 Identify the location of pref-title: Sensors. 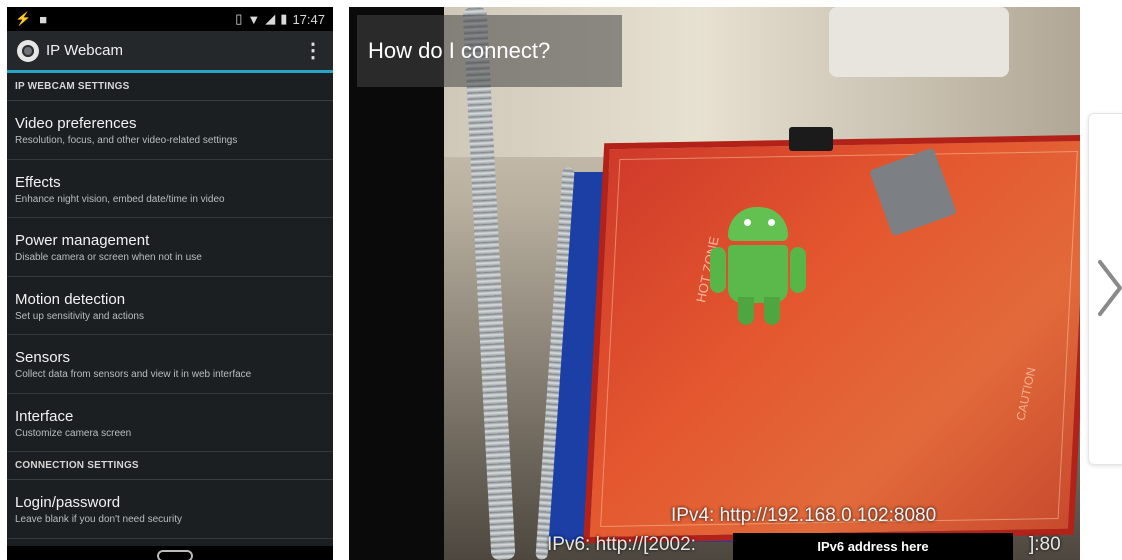
(43, 357).